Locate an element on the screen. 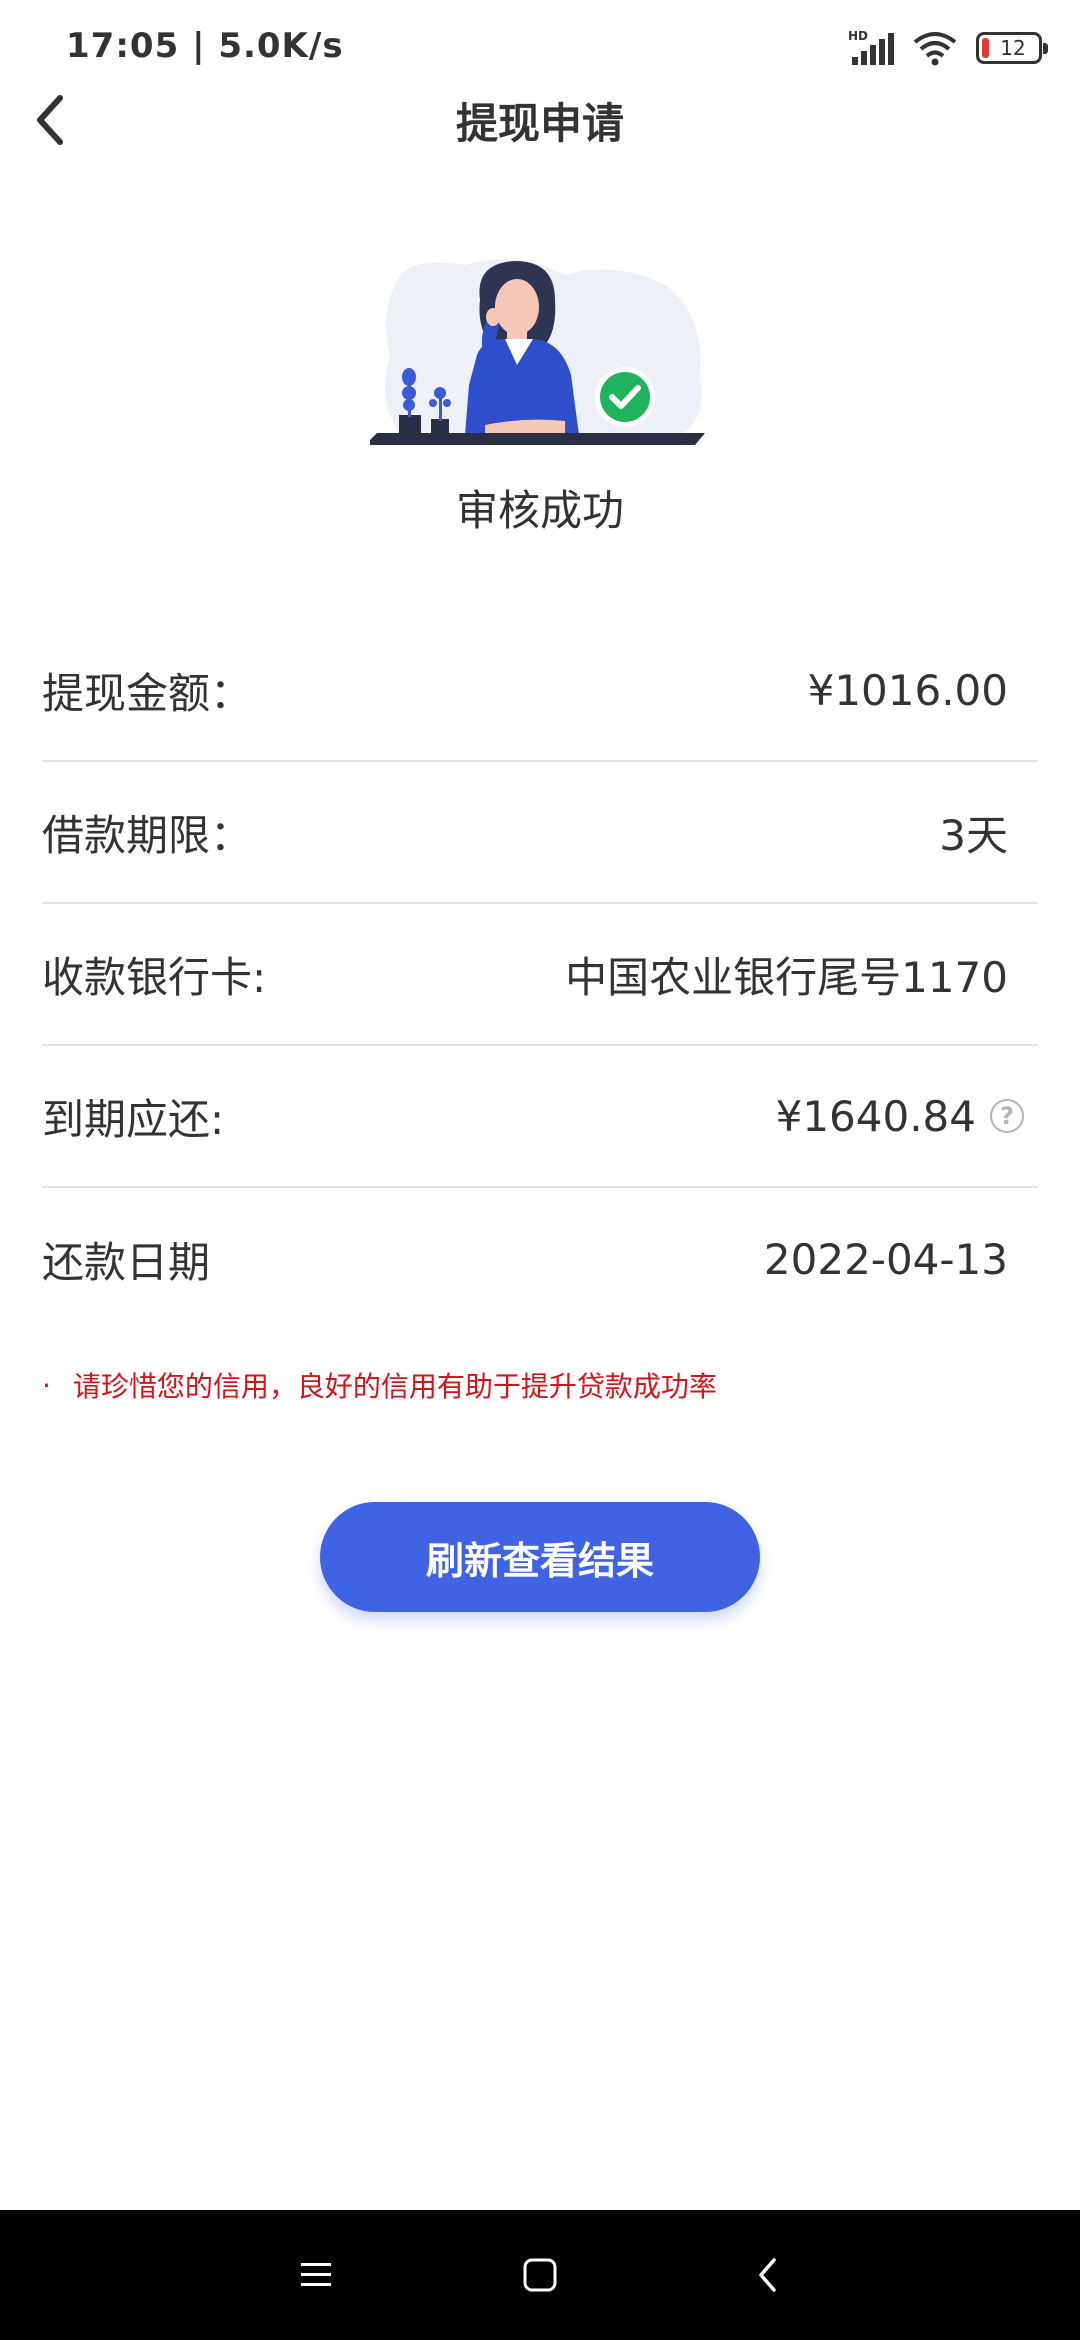 The height and width of the screenshot is (2340, 1080). due-amount-group: ¥1640.84 ? is located at coordinates (900, 1116).